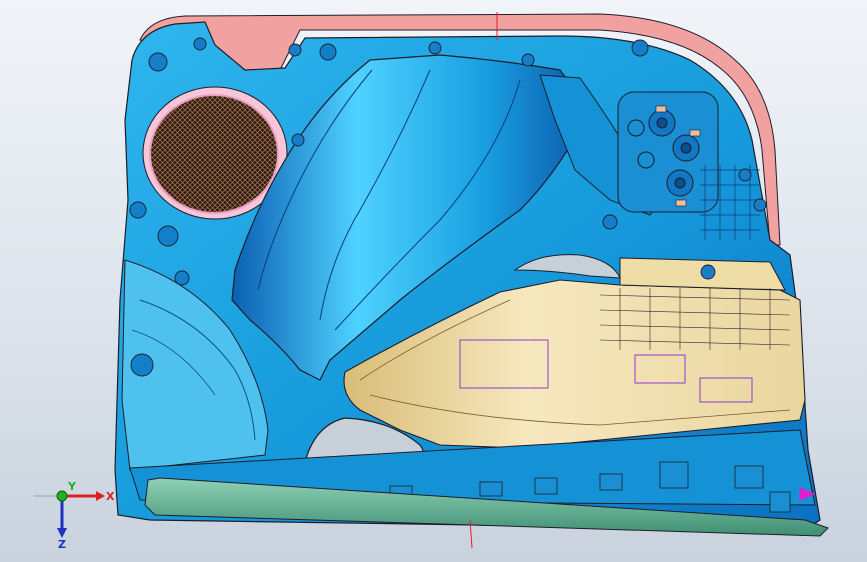  I want to click on z-axis-label: Z, so click(62, 544).